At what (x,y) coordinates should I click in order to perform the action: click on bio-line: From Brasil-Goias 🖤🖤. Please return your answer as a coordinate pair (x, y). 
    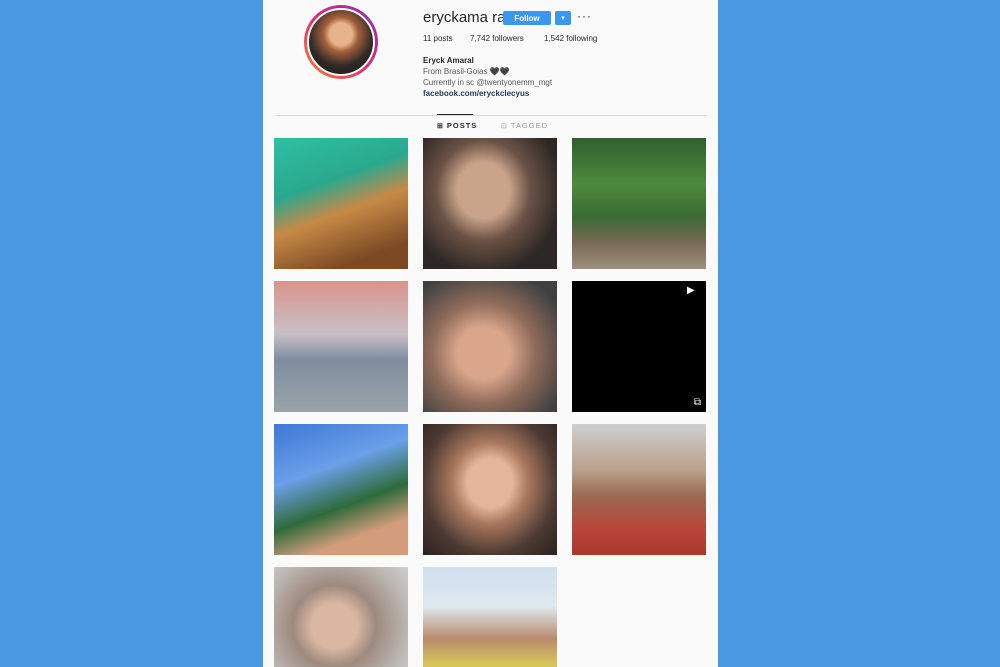
    Looking at the image, I should click on (466, 71).